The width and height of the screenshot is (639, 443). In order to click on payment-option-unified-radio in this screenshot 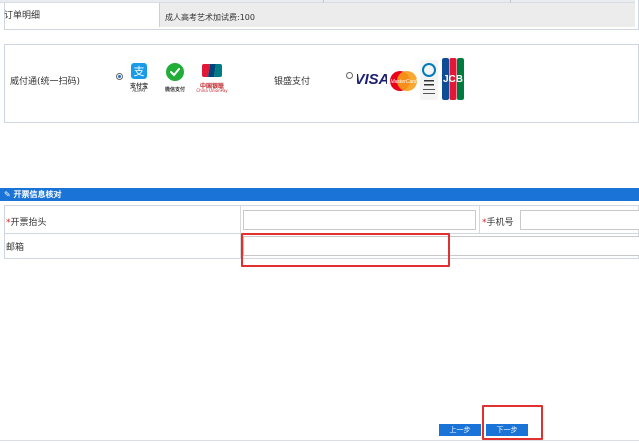, I will do `click(119, 76)`.